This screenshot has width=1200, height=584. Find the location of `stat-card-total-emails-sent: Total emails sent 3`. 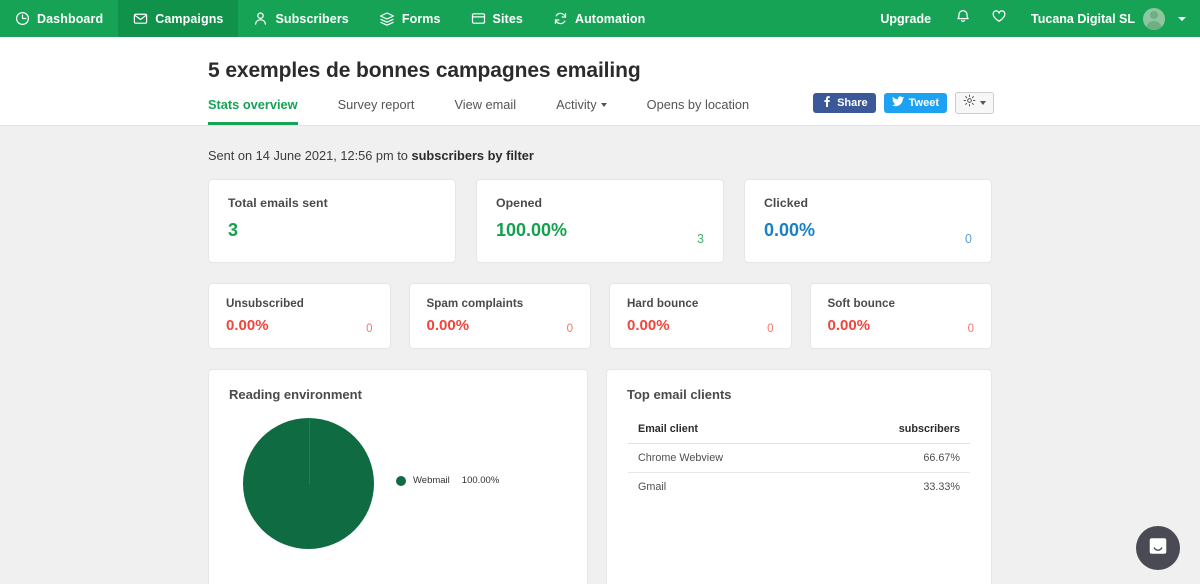

stat-card-total-emails-sent: Total emails sent 3 is located at coordinates (332, 221).